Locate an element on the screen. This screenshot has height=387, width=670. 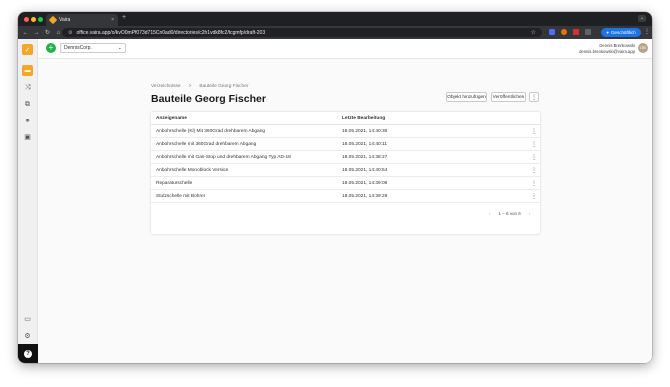
breadcrumb-item-directories: Verzeichnisse is located at coordinates (166, 86).